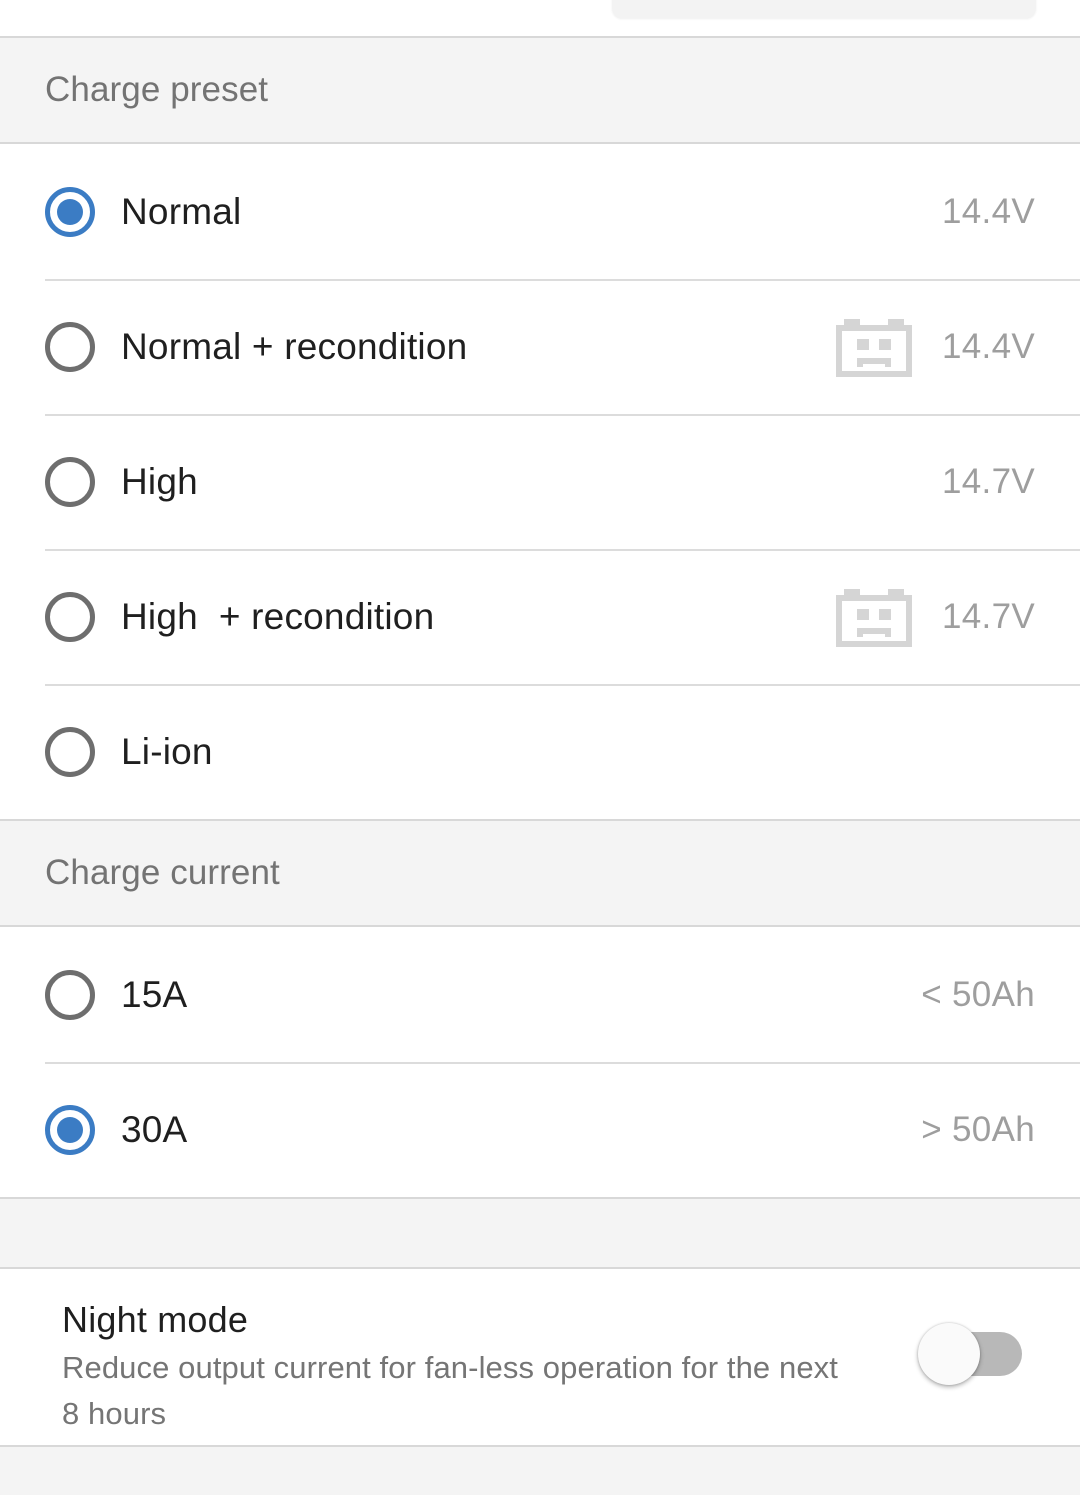 This screenshot has width=1080, height=1495. What do you see at coordinates (540, 18) in the screenshot?
I see `top-cutoff-area` at bounding box center [540, 18].